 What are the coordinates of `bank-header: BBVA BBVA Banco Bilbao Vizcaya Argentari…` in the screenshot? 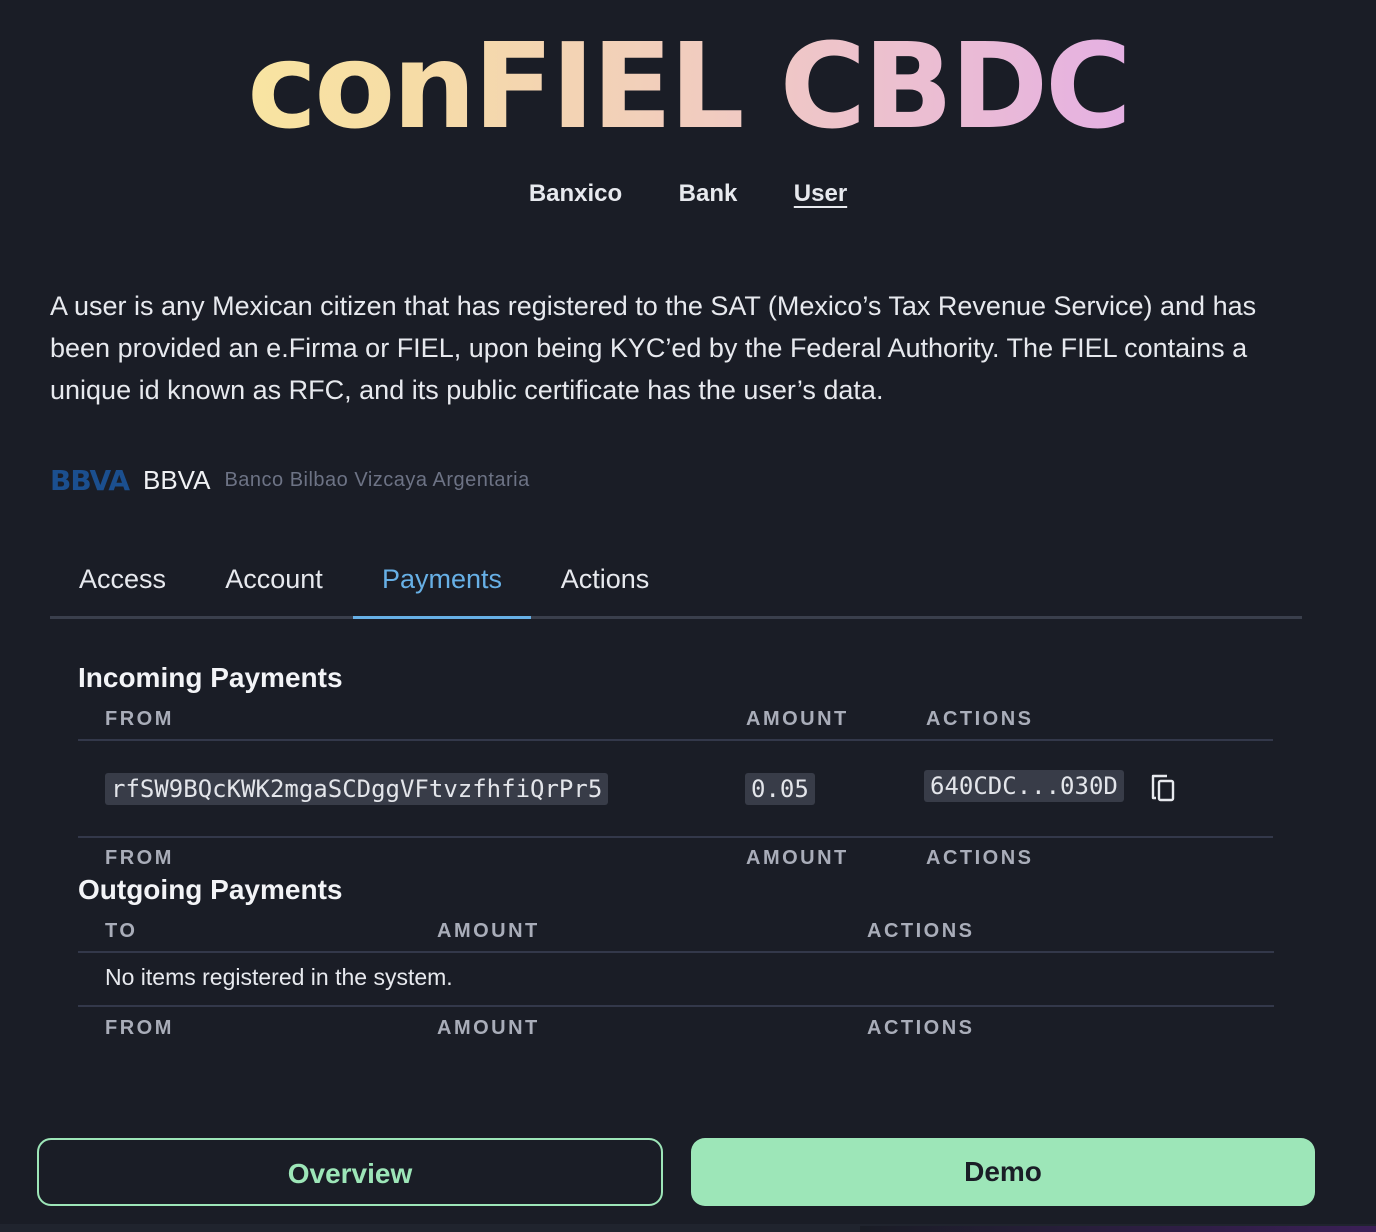 It's located at (290, 480).